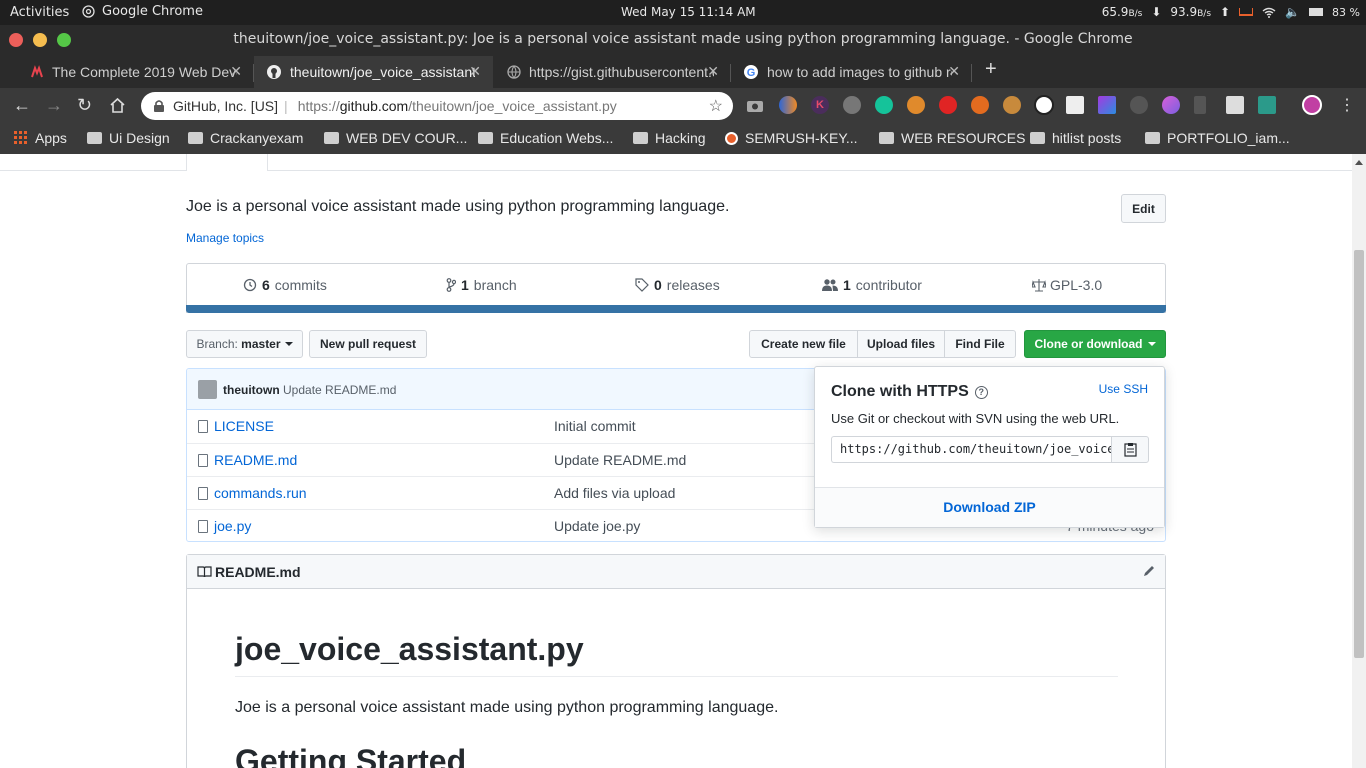  Describe the element at coordinates (1200, 105) in the screenshot. I see `bookmark-extension-icon` at that location.